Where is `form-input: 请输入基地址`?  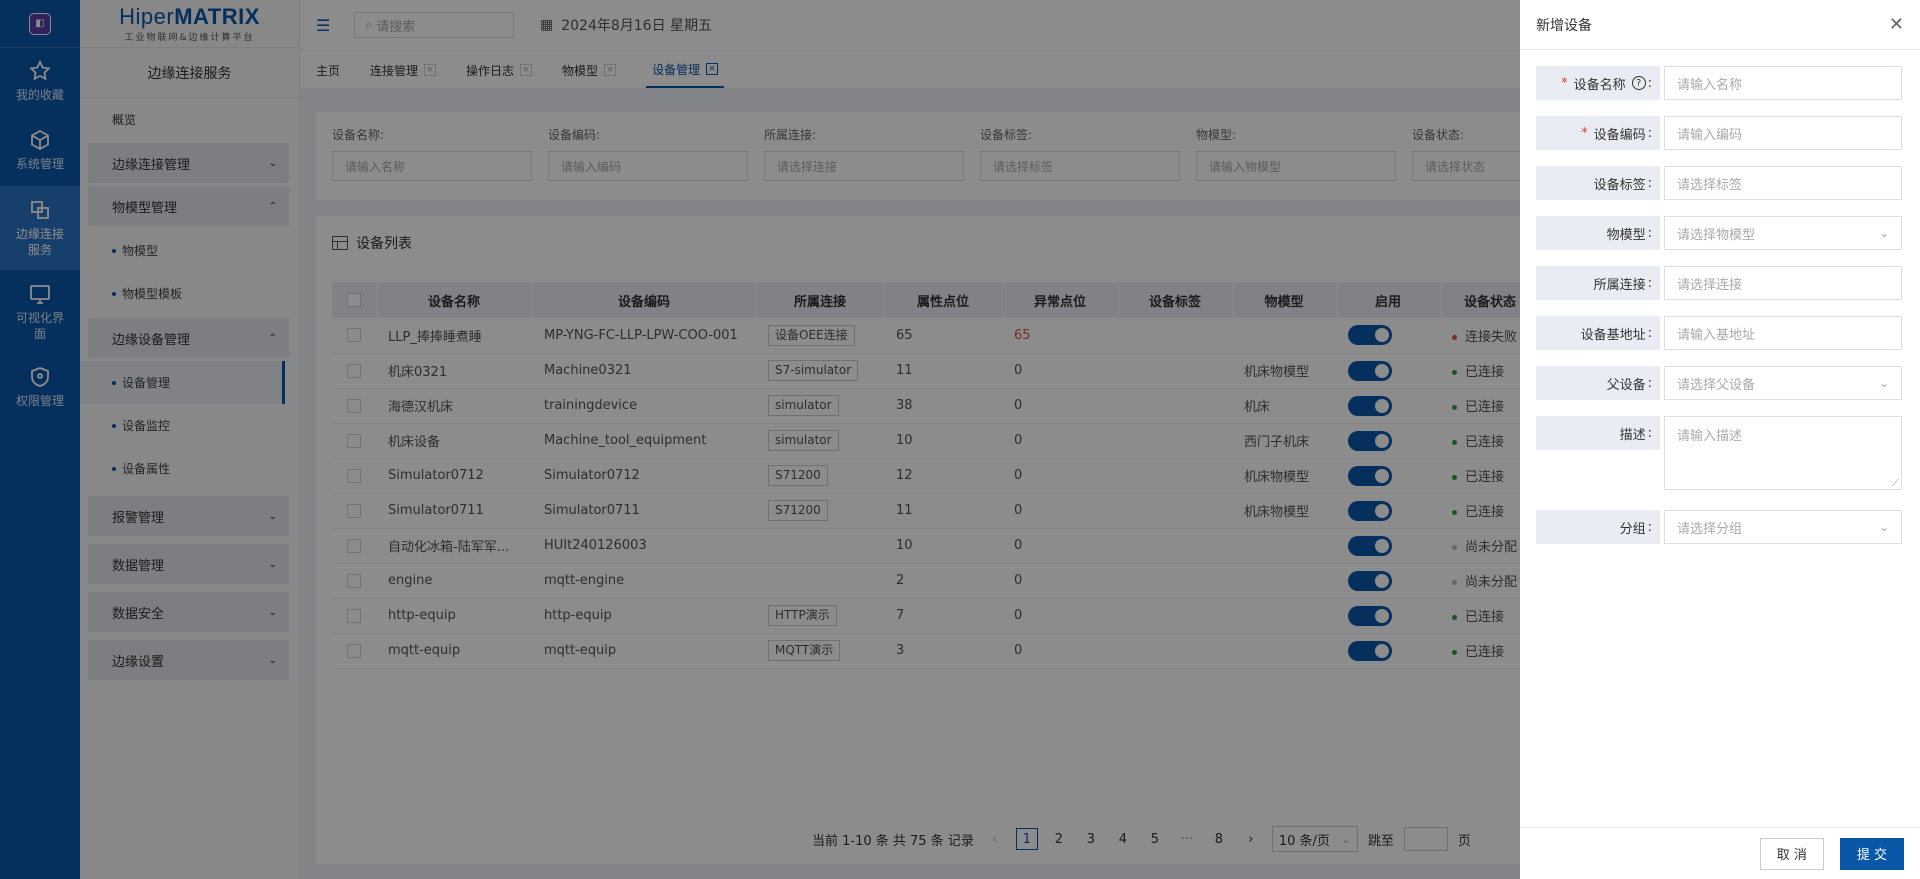 form-input: 请输入基地址 is located at coordinates (1783, 333).